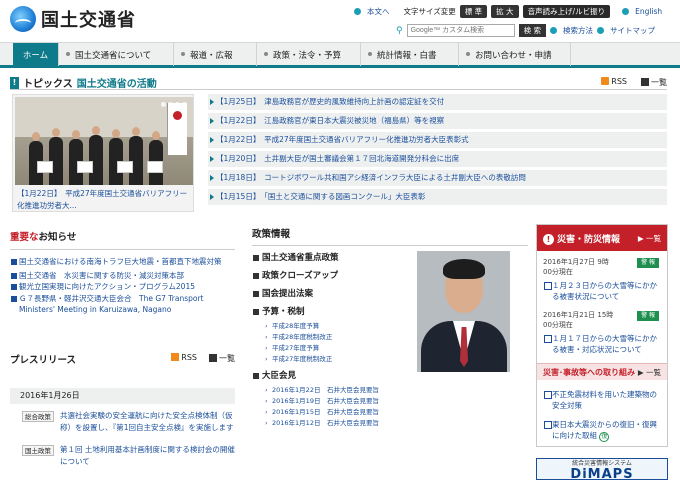 The height and width of the screenshot is (480, 680). I want to click on nav-policy: 政策・法令・予算, so click(309, 54).